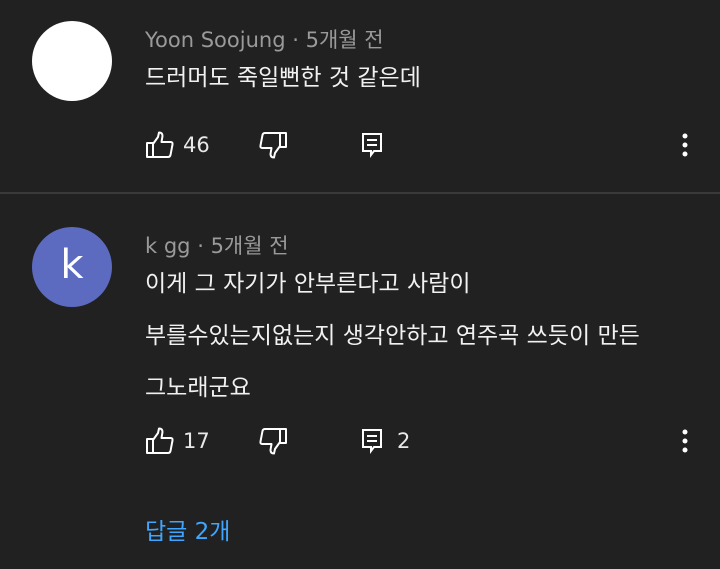 The image size is (720, 569). Describe the element at coordinates (168, 246) in the screenshot. I see `author-name: k gg` at that location.